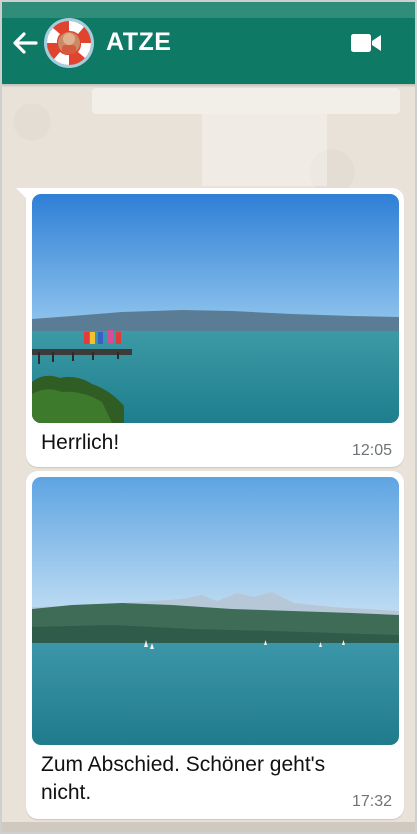 The image size is (417, 834). I want to click on message-time: 17:32, so click(371, 801).